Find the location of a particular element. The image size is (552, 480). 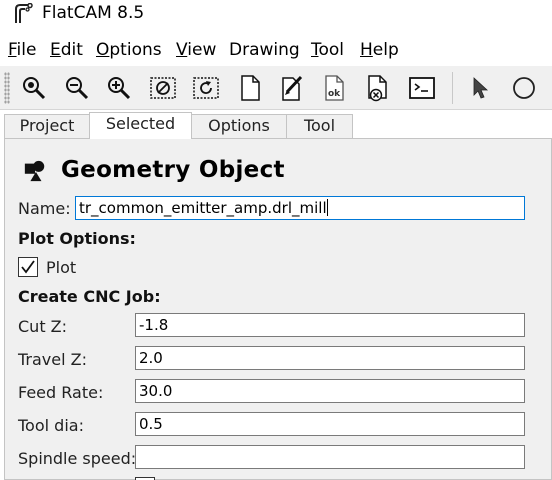

circle-button is located at coordinates (524, 88).